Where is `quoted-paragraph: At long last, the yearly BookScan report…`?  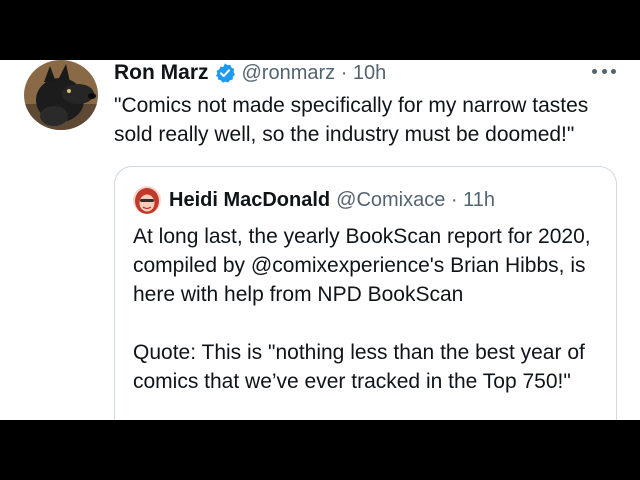 quoted-paragraph: At long last, the yearly BookScan report… is located at coordinates (362, 265).